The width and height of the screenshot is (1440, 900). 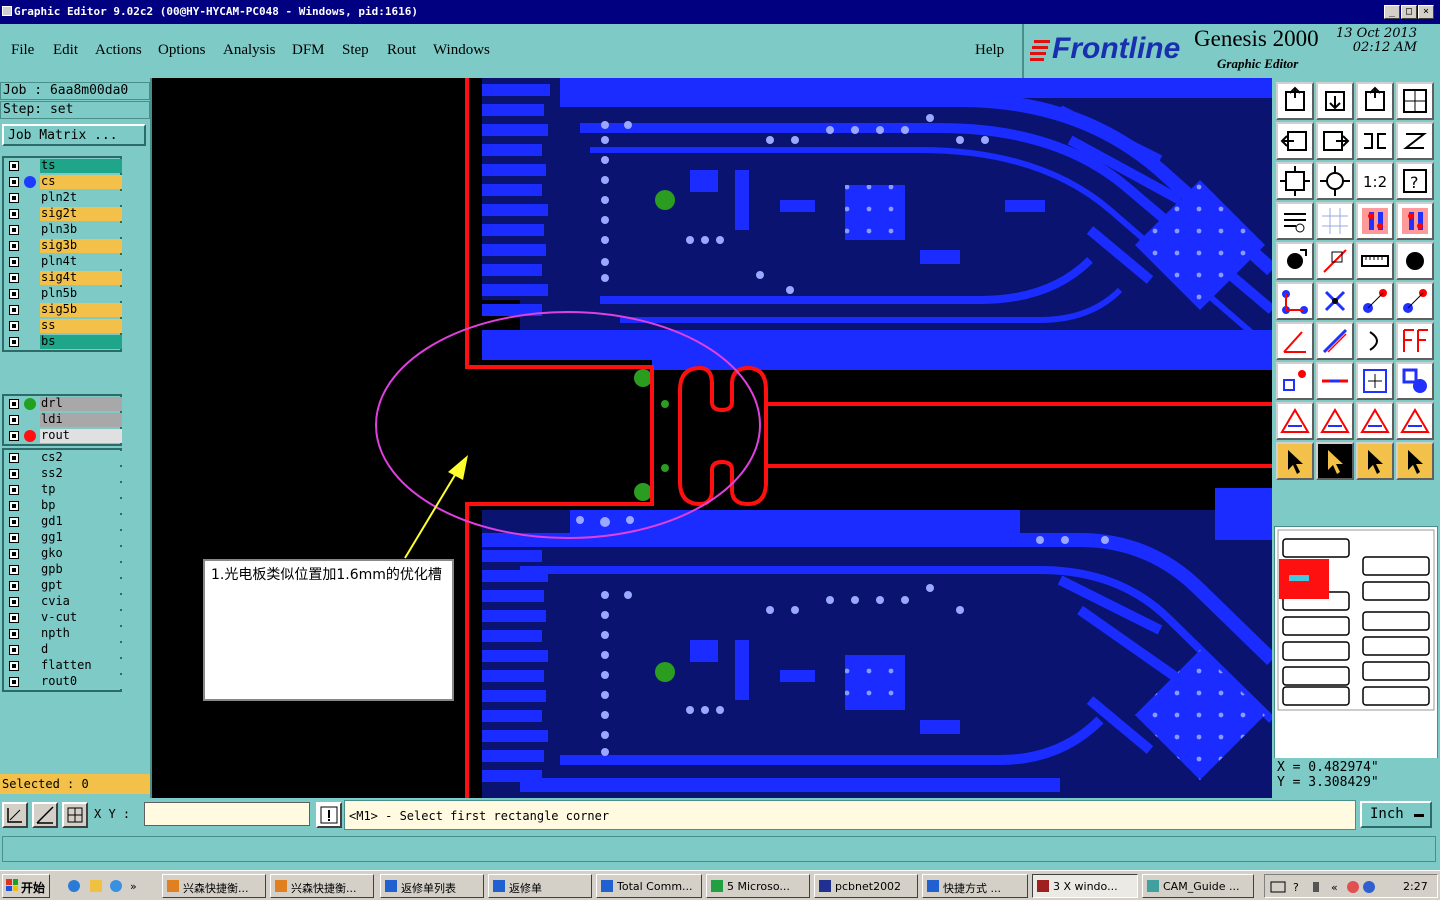 I want to click on tool-button-layer-red, so click(x=1415, y=221).